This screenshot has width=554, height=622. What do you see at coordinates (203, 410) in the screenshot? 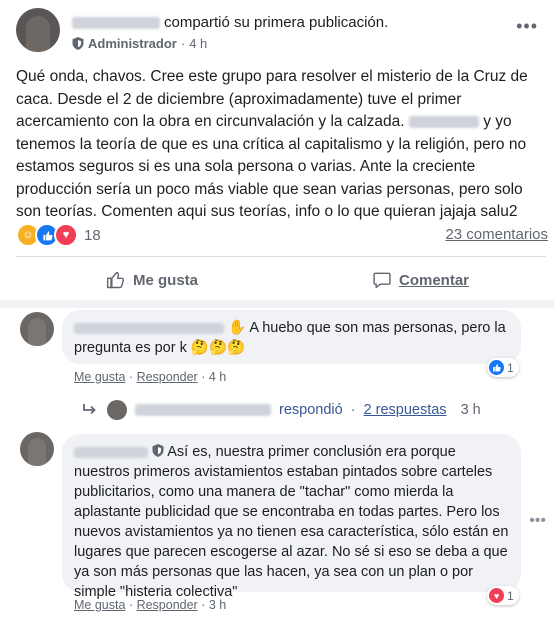
I see `replier-name-redacted` at bounding box center [203, 410].